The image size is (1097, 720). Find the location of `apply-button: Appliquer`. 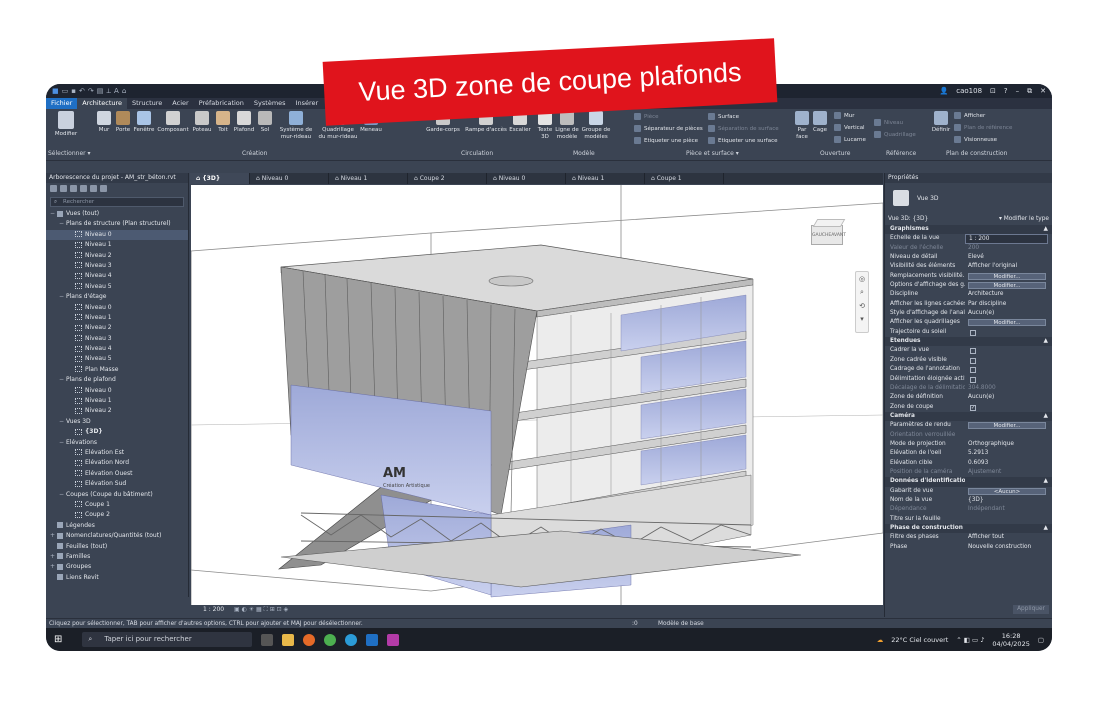

apply-button: Appliquer is located at coordinates (1031, 609).